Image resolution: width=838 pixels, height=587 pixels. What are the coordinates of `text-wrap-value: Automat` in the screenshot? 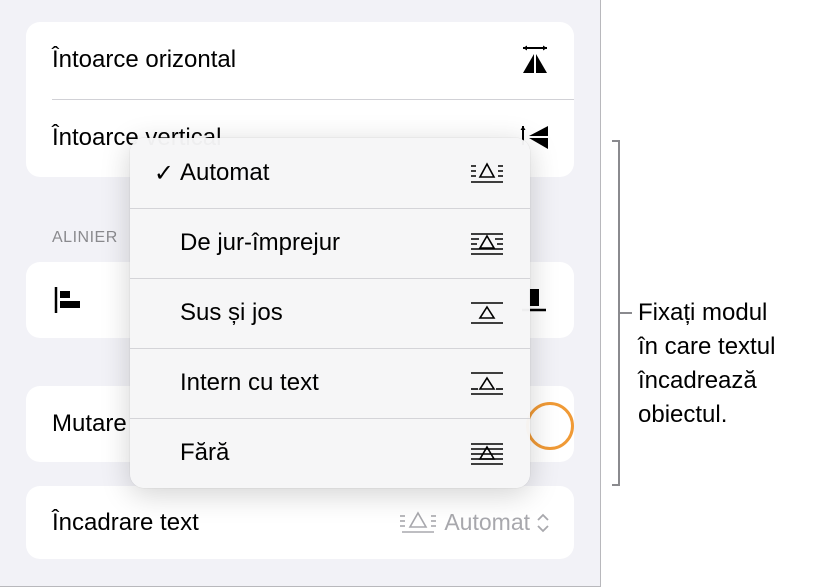 It's located at (474, 522).